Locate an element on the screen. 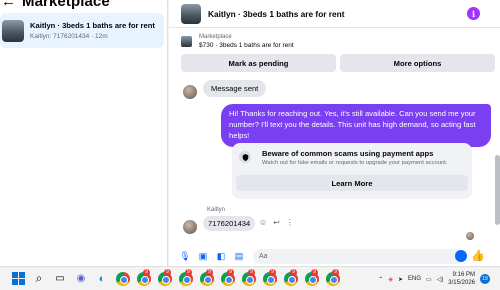 The width and height of the screenshot is (500, 290). conversation-preview: Kaitlyn: 7176201434 · 12m is located at coordinates (69, 36).